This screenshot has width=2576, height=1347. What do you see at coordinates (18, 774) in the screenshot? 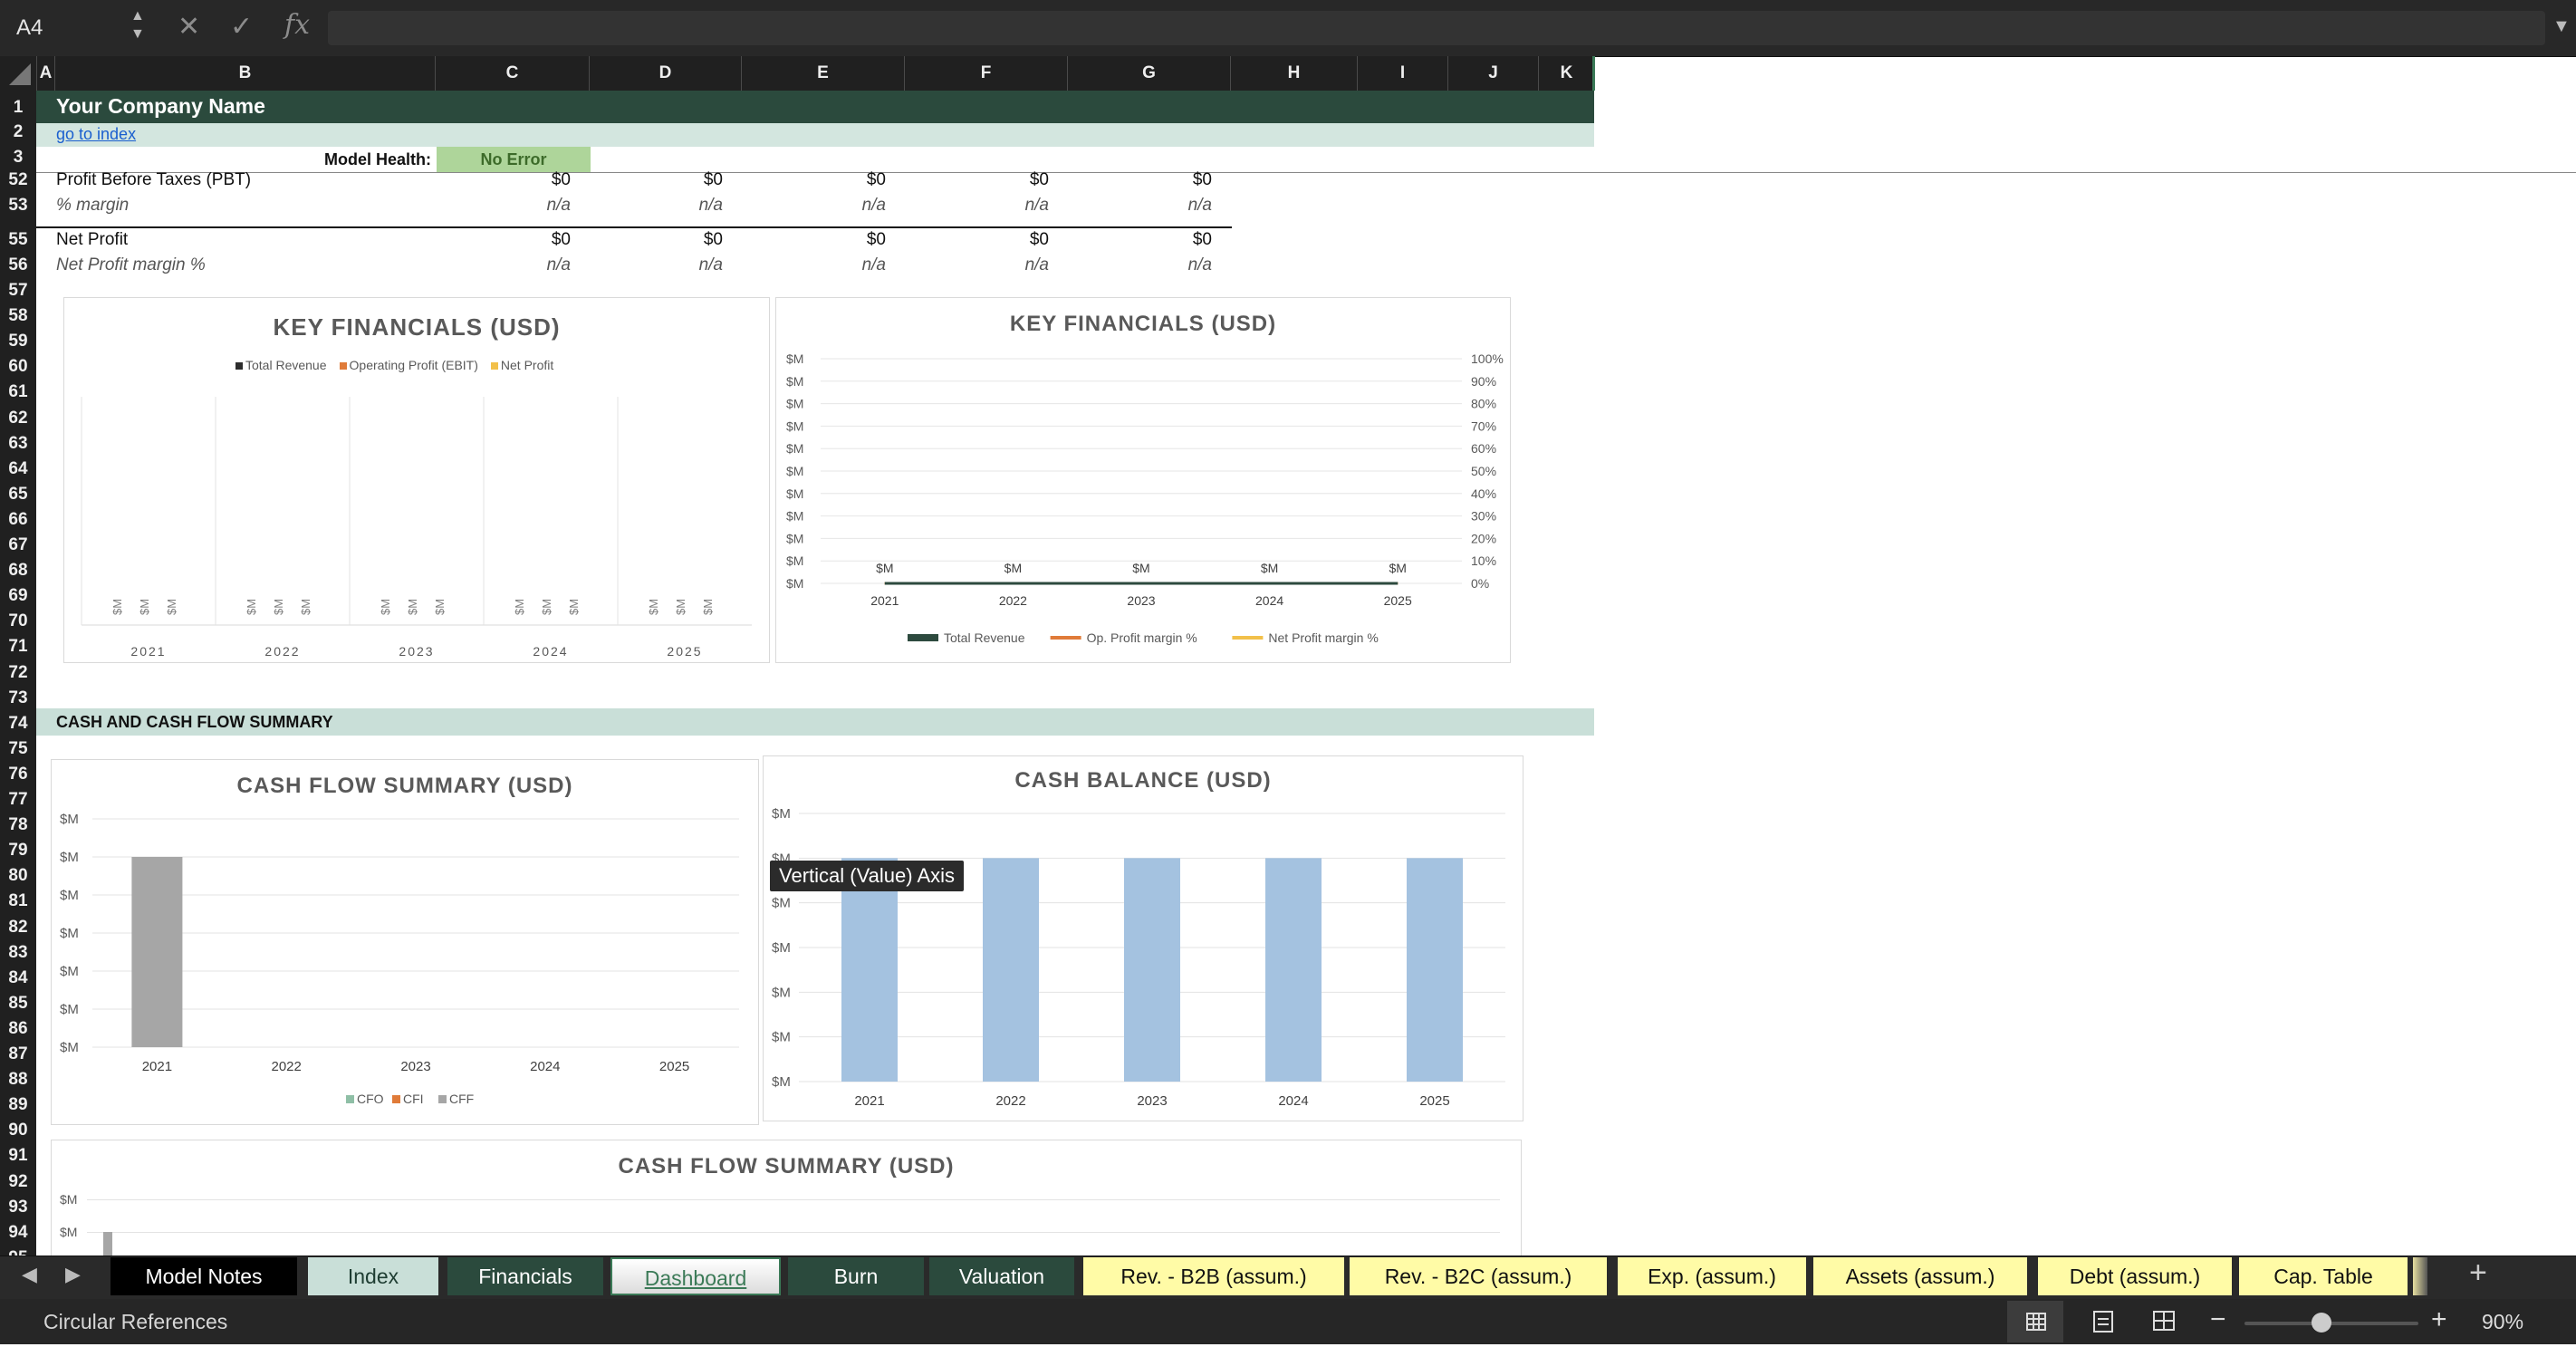
I see `row-header-76: 76` at bounding box center [18, 774].